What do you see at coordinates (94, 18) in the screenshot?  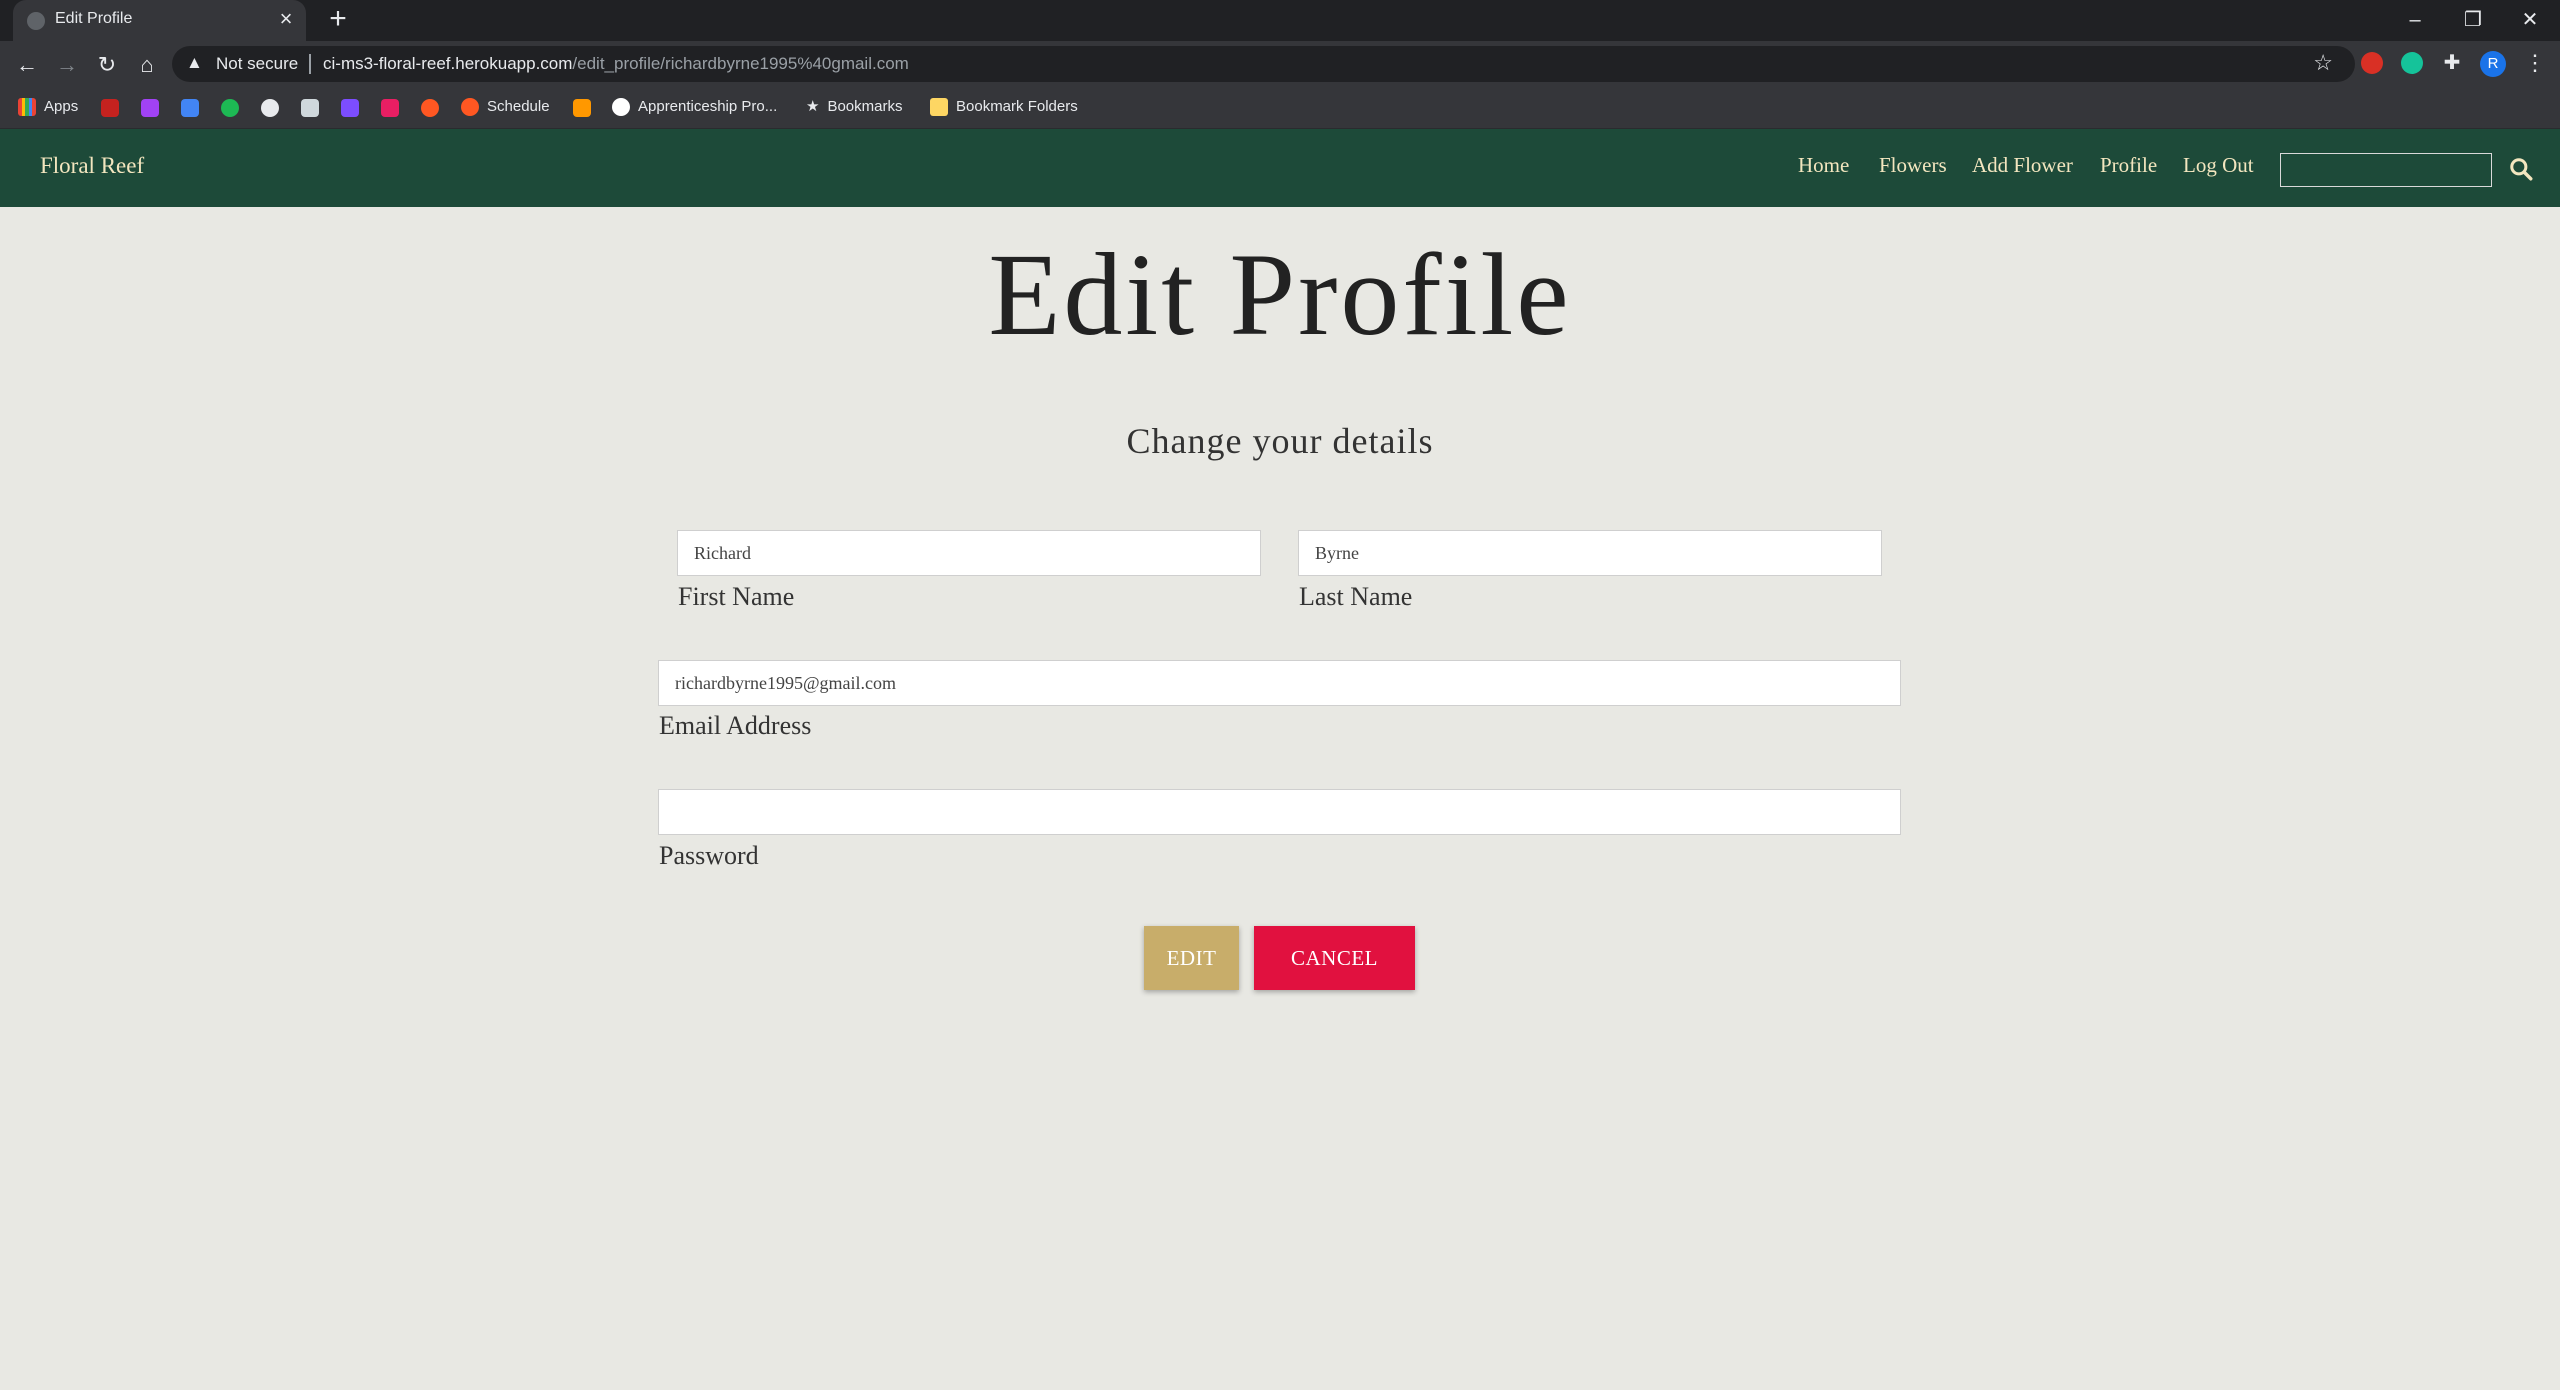 I see `tab-title: Edit Profile` at bounding box center [94, 18].